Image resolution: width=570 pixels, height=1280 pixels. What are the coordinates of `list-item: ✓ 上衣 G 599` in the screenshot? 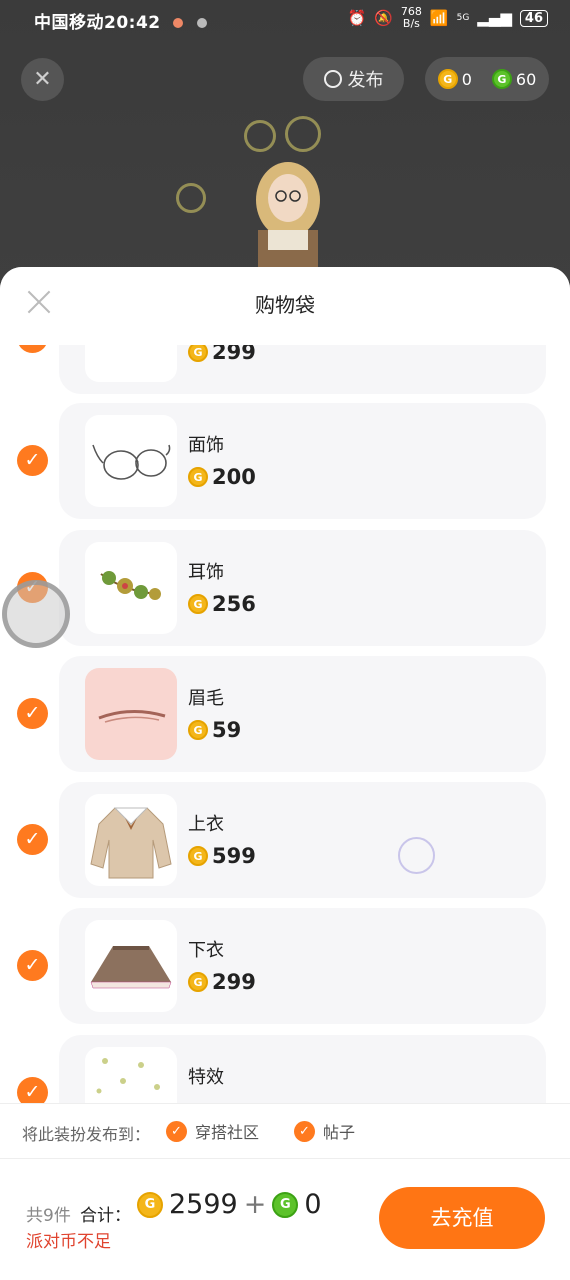 It's located at (285, 841).